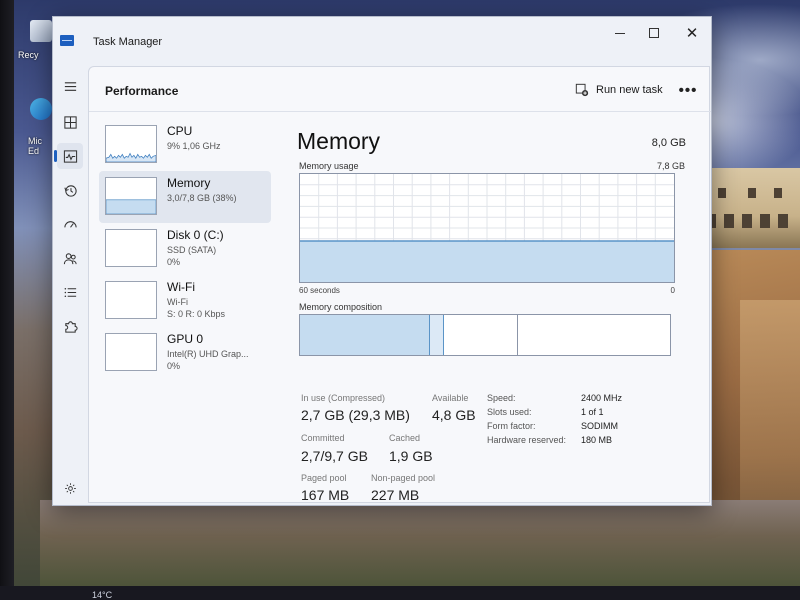 The width and height of the screenshot is (800, 600). I want to click on spec-slots-value: 1 of 1, so click(592, 412).